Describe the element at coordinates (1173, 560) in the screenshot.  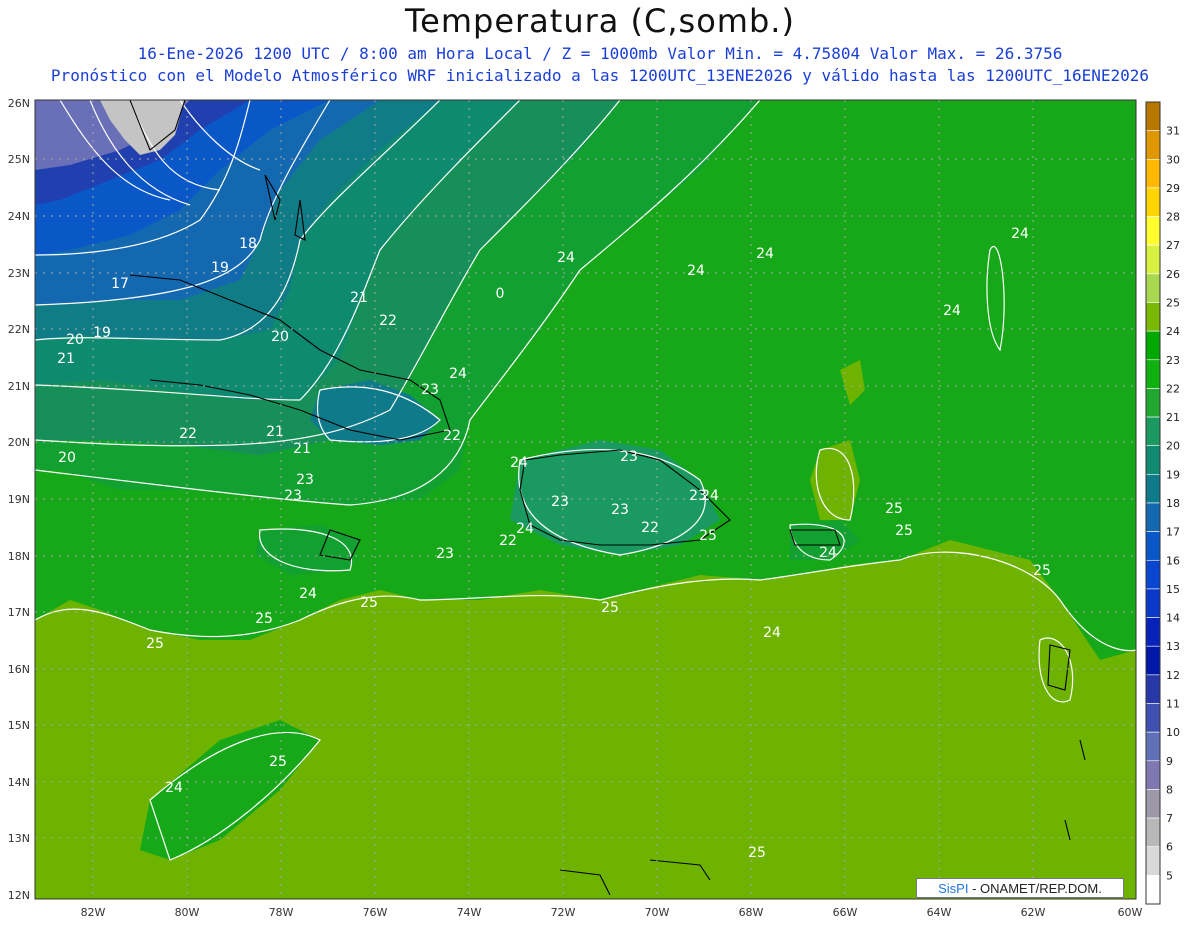
I see `colorbar-label: 16` at that location.